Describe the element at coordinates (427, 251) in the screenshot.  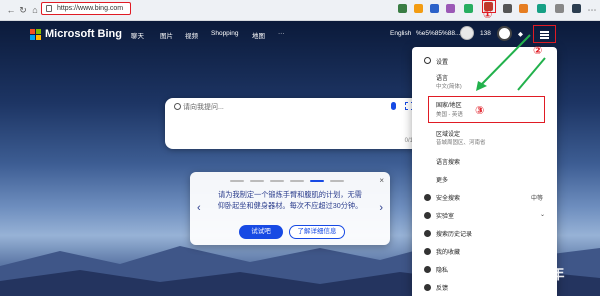
I see `heart-icon` at that location.